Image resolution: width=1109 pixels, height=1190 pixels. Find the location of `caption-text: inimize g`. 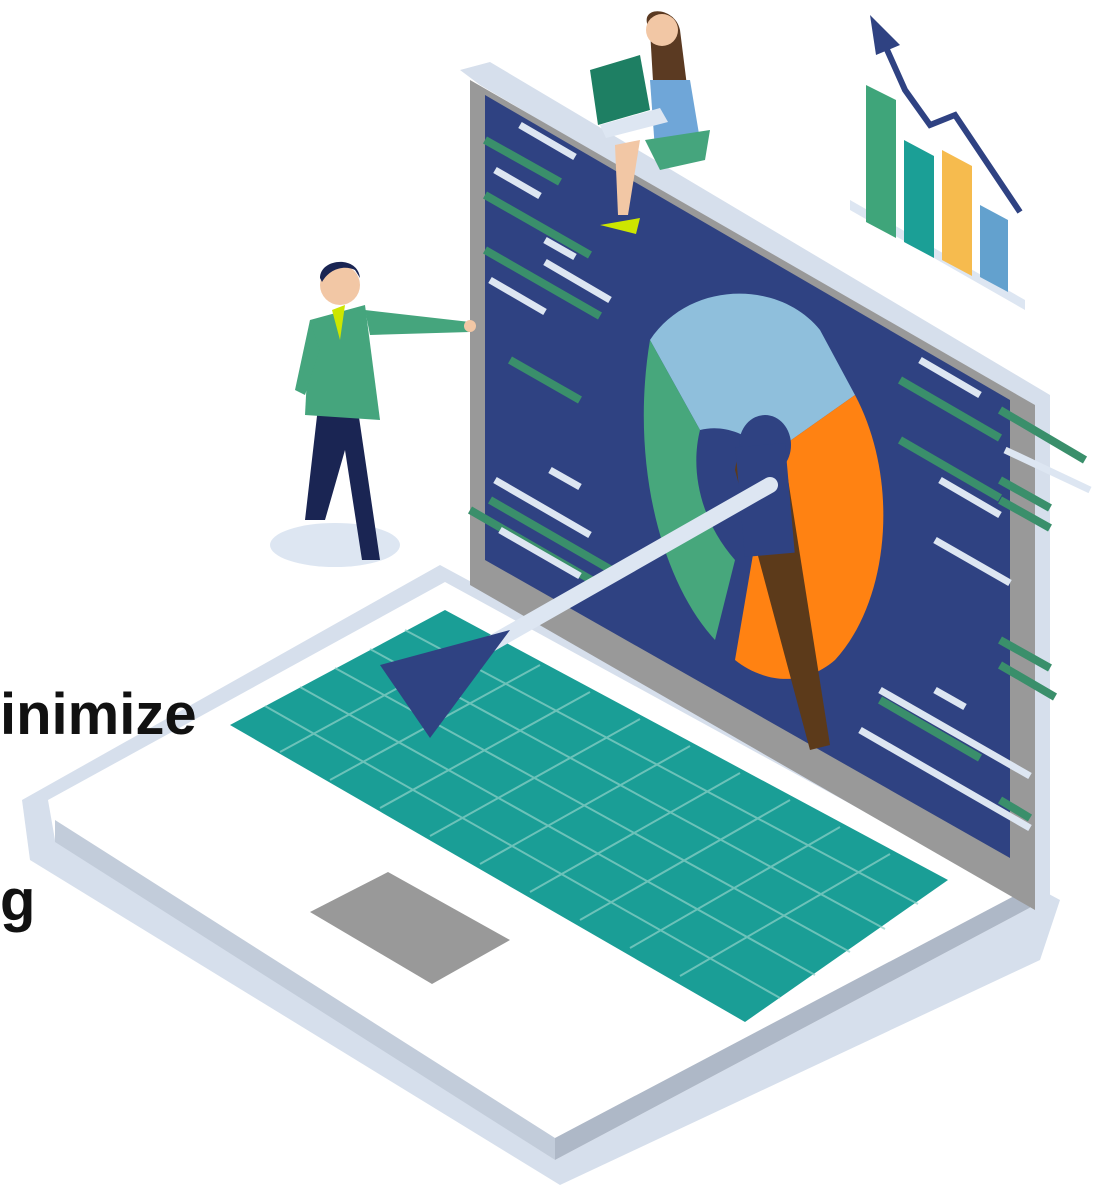

caption-text: inimize g is located at coordinates (98, 777).